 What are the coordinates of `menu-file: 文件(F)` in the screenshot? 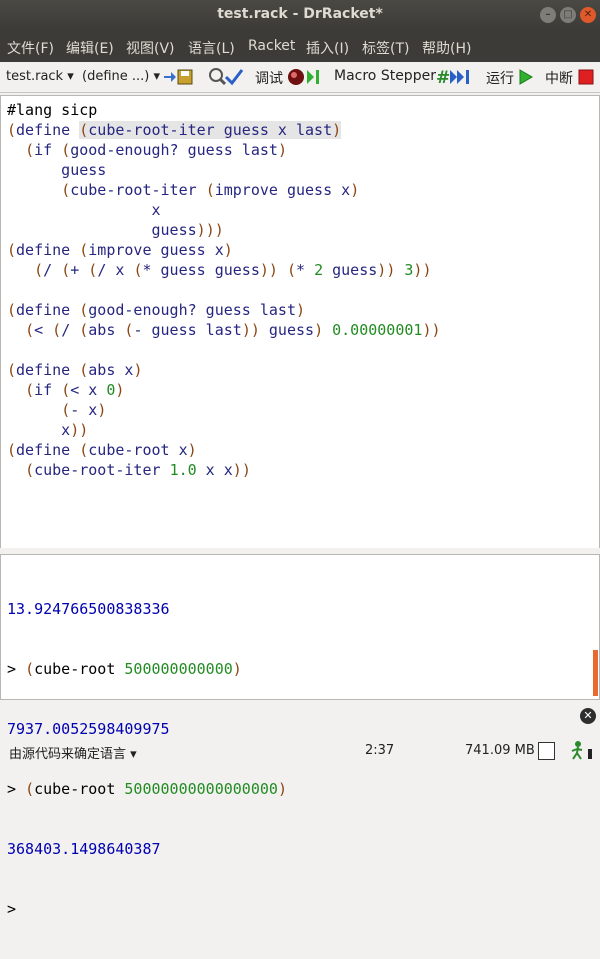 It's located at (30, 48).